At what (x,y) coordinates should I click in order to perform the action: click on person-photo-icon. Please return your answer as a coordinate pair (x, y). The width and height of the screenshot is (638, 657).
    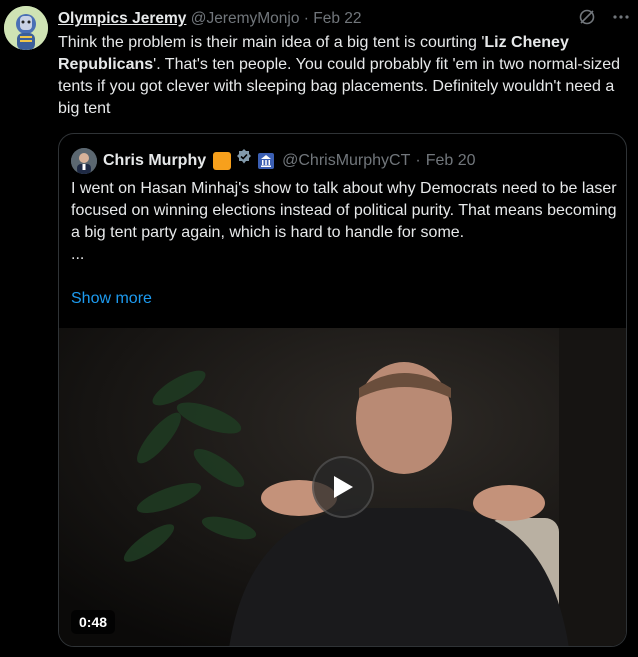
    Looking at the image, I should click on (84, 161).